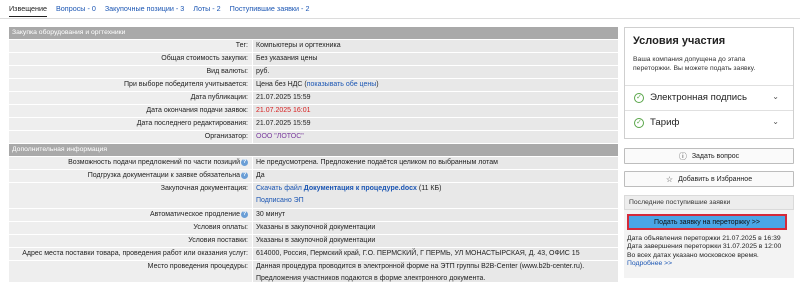 This screenshot has height=282, width=800. I want to click on row-organizer: Организатор: ООО "ЛОТОС", so click(313, 137).